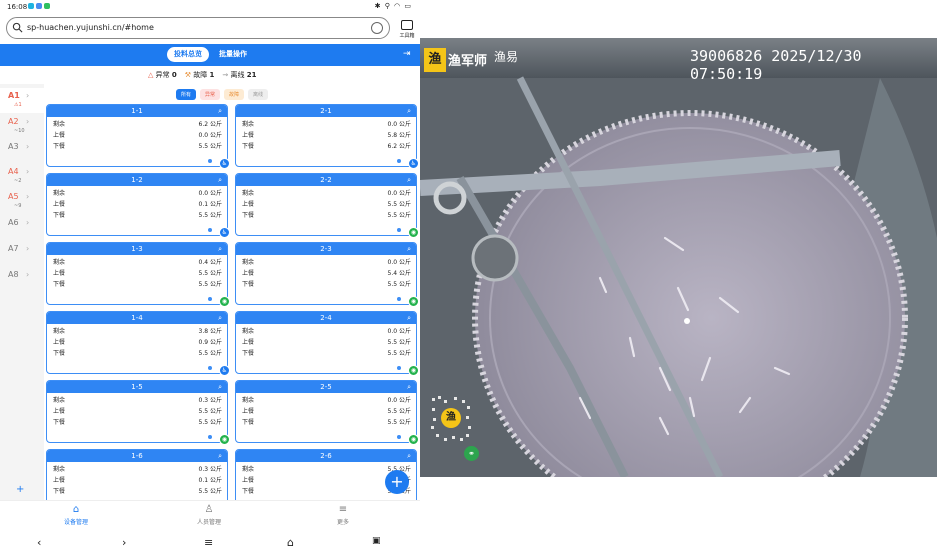 This screenshot has height=555, width=937. I want to click on feeder-row-value: 0.3 公斤, so click(210, 469).